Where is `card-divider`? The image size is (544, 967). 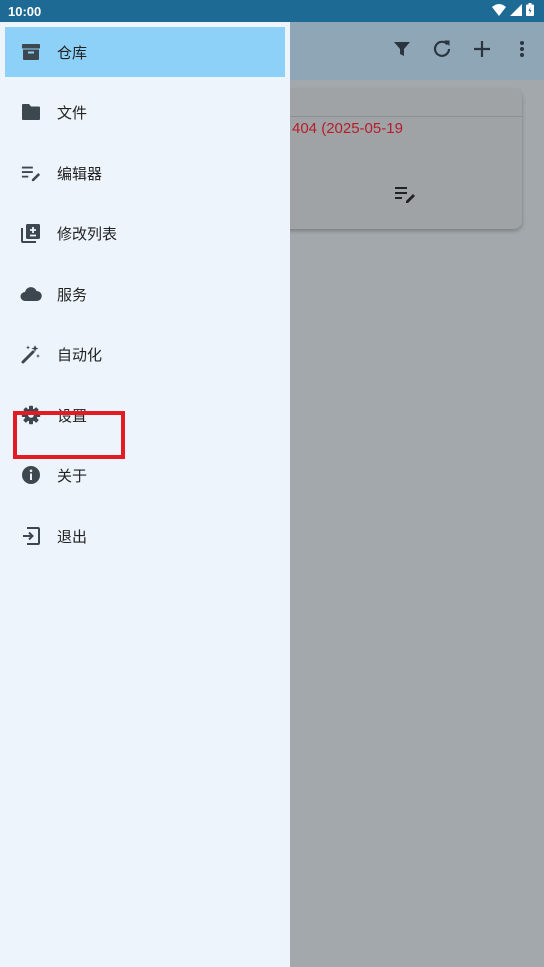
card-divider is located at coordinates (386, 116).